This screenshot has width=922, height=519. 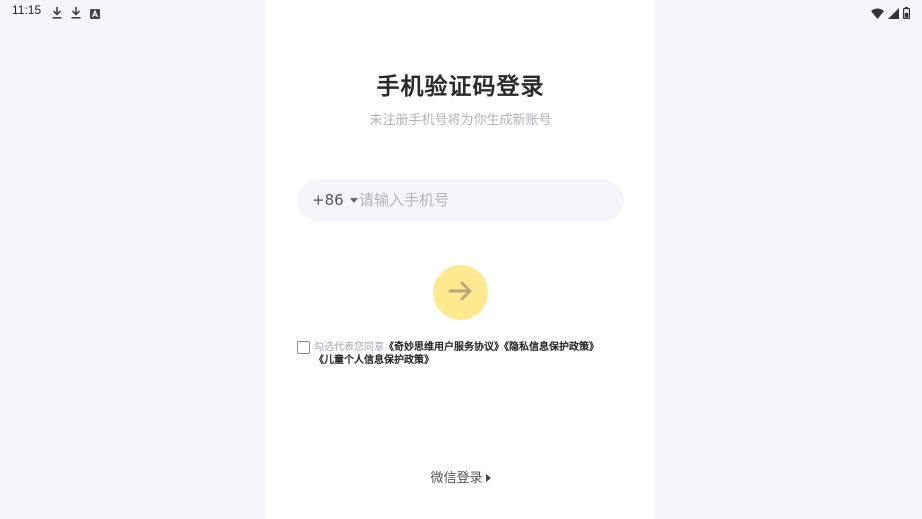 What do you see at coordinates (460, 87) in the screenshot?
I see `page-title: 手机验证码登录` at bounding box center [460, 87].